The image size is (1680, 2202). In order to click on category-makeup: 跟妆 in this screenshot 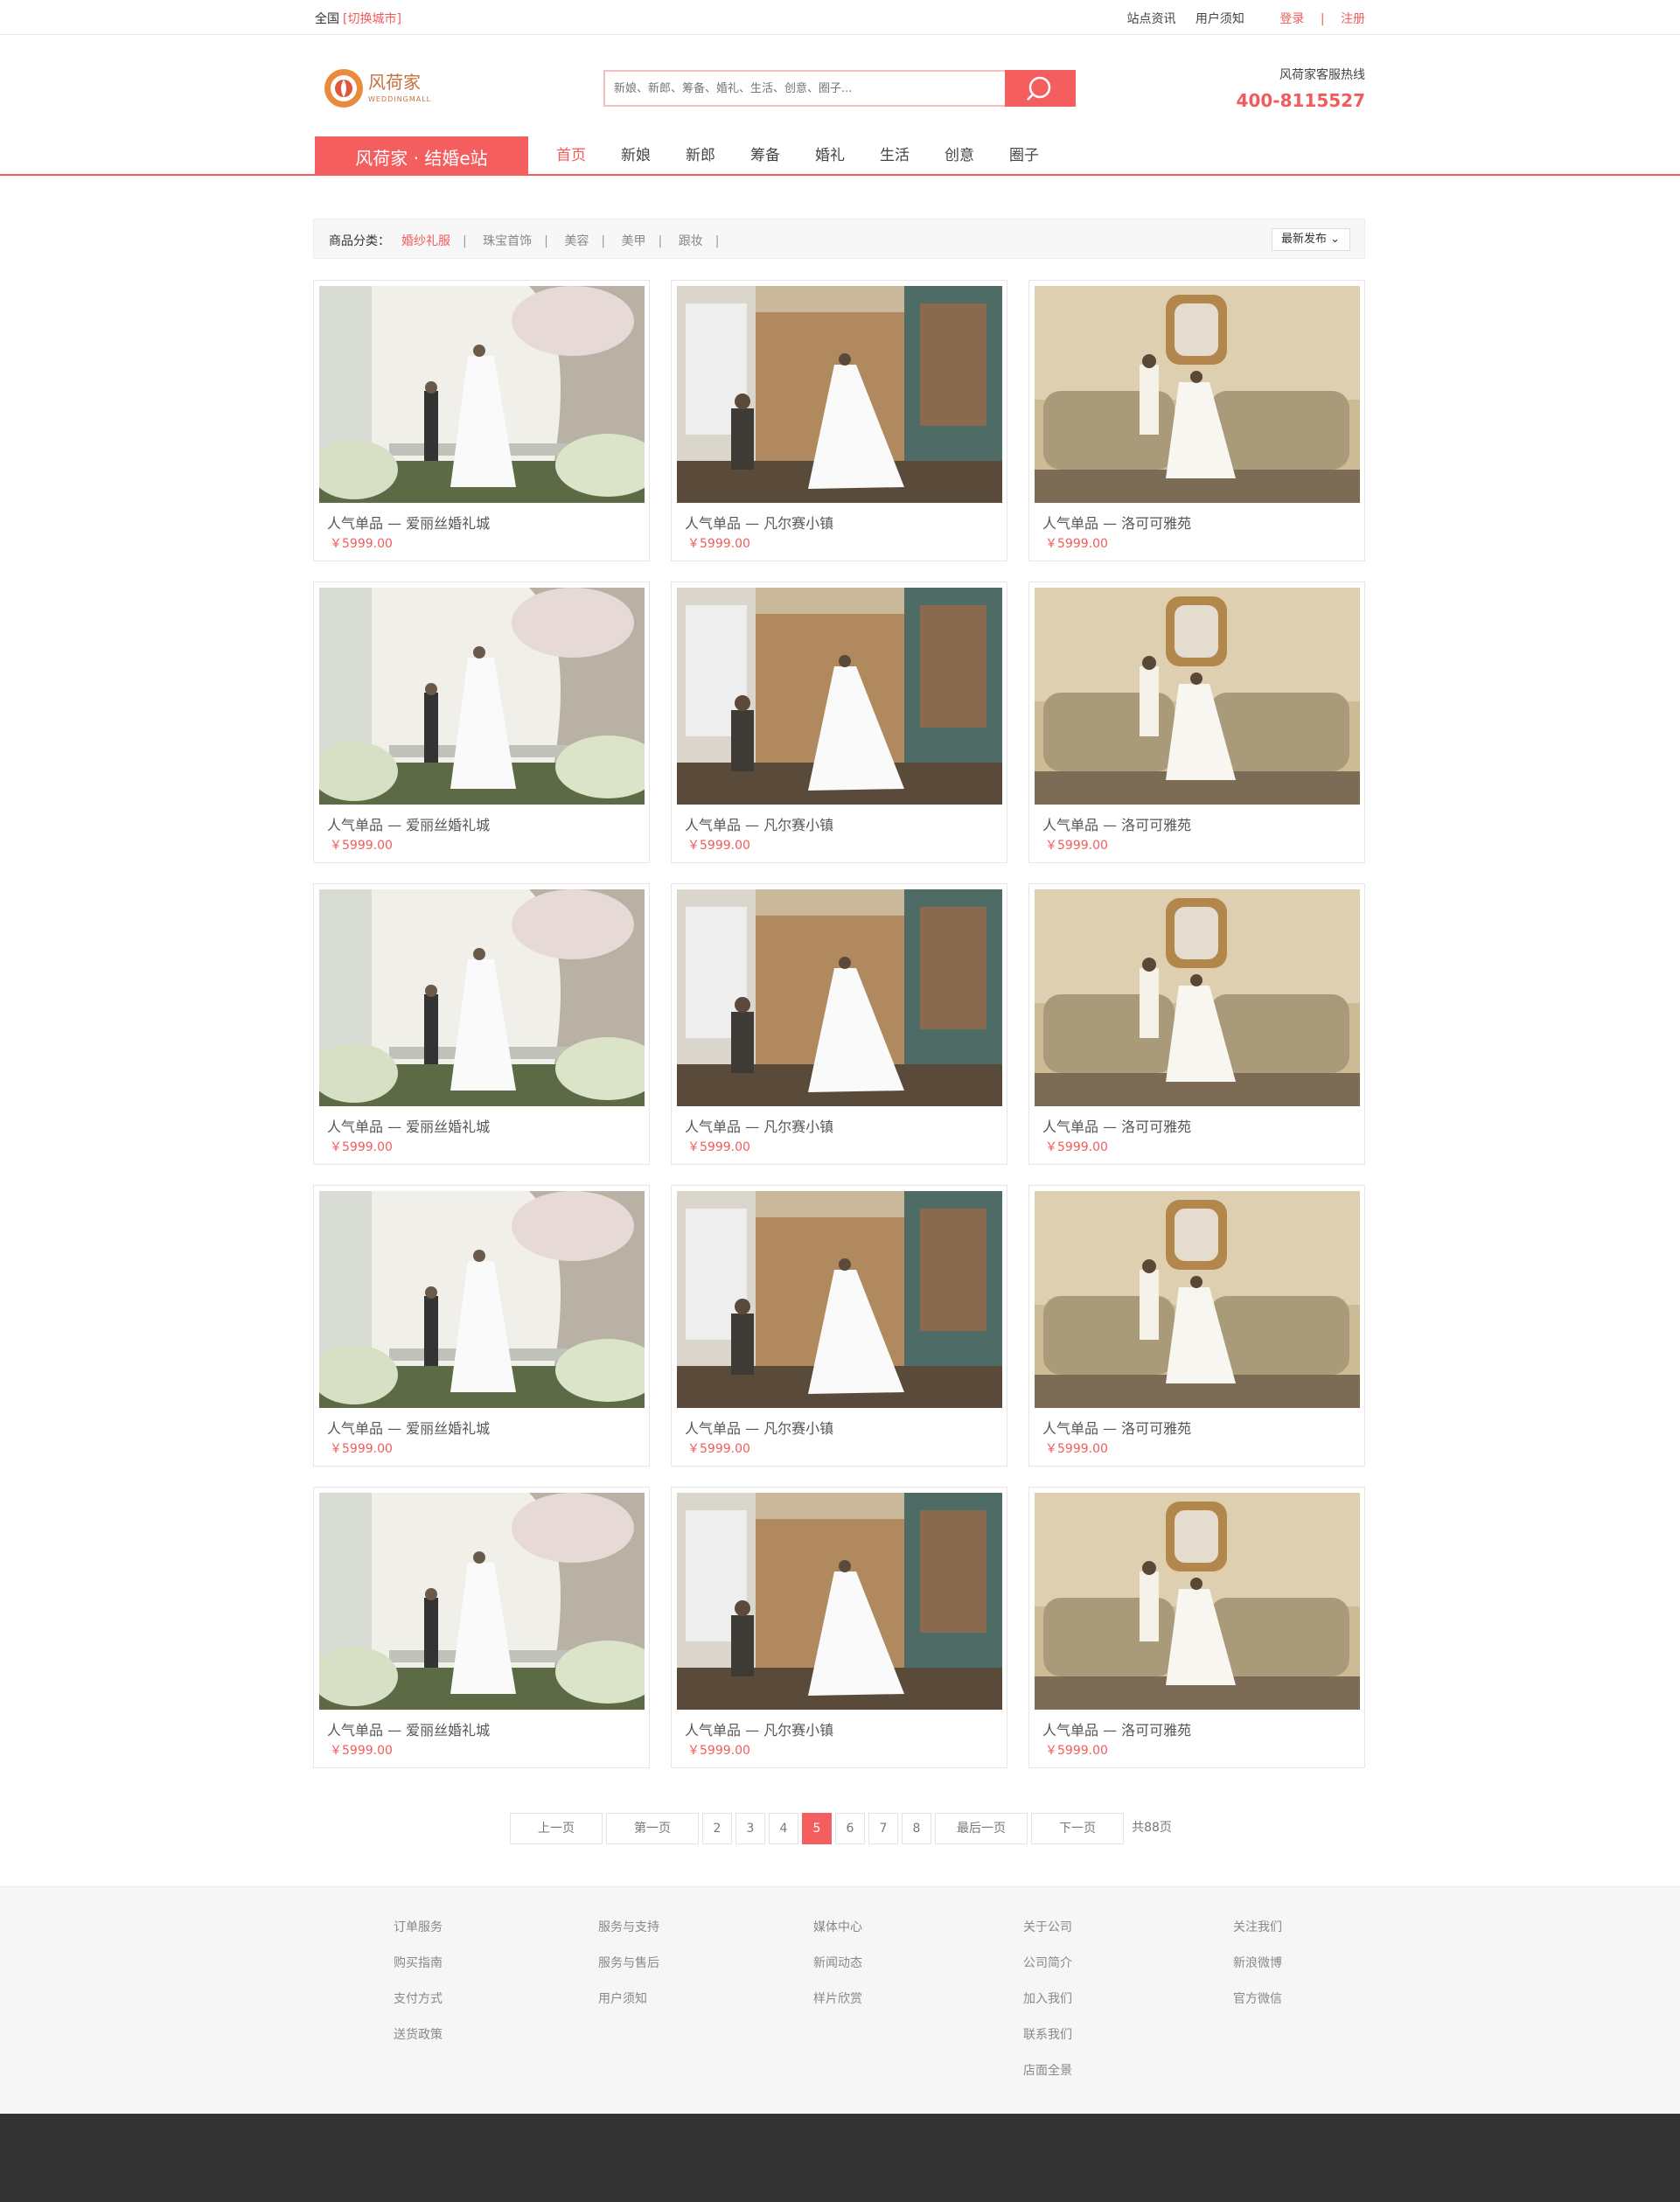, I will do `click(691, 241)`.